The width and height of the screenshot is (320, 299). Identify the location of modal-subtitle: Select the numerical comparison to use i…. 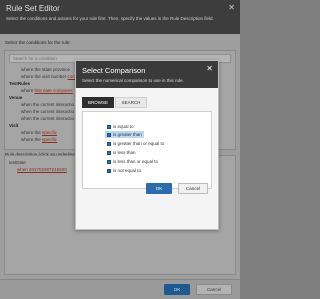
(133, 80).